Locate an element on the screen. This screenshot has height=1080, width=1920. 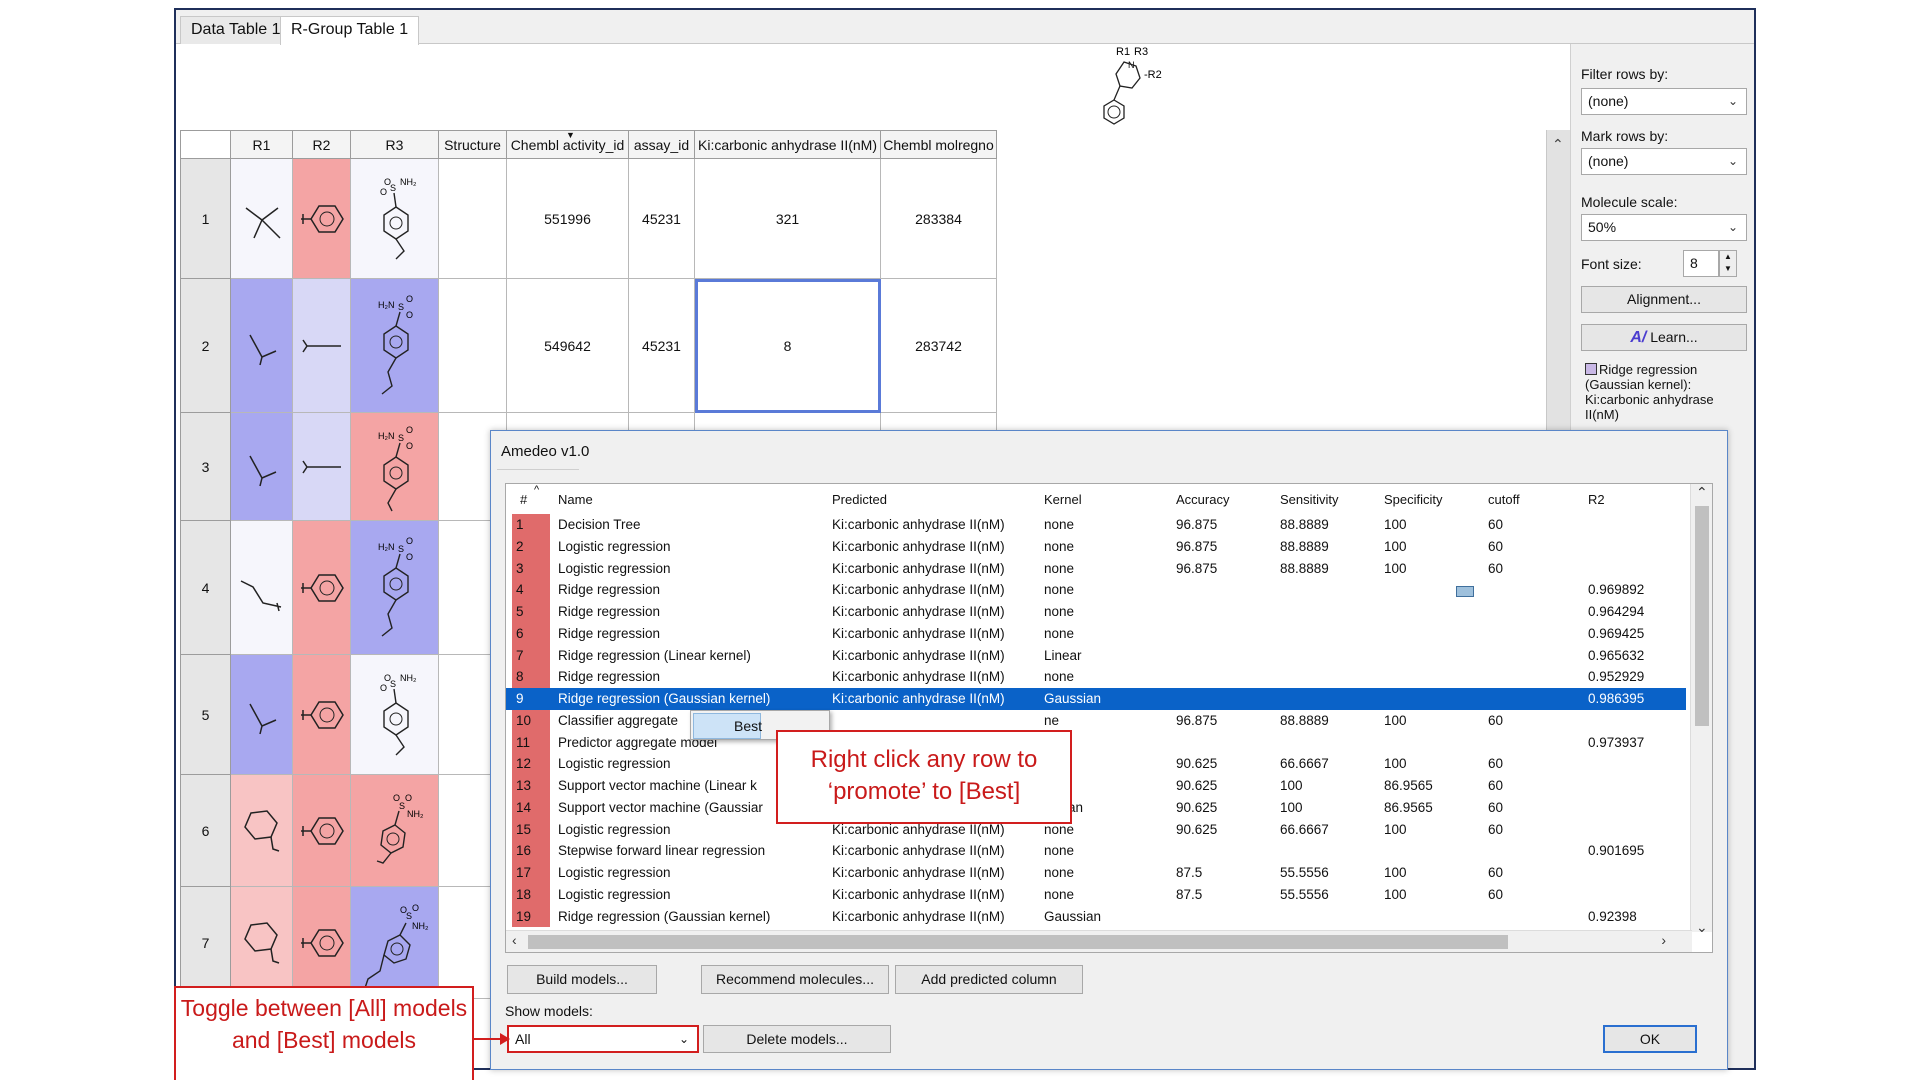
table-row: 2 H₂N S O O 549642 45231 8 283742 is located at coordinates (588, 345).